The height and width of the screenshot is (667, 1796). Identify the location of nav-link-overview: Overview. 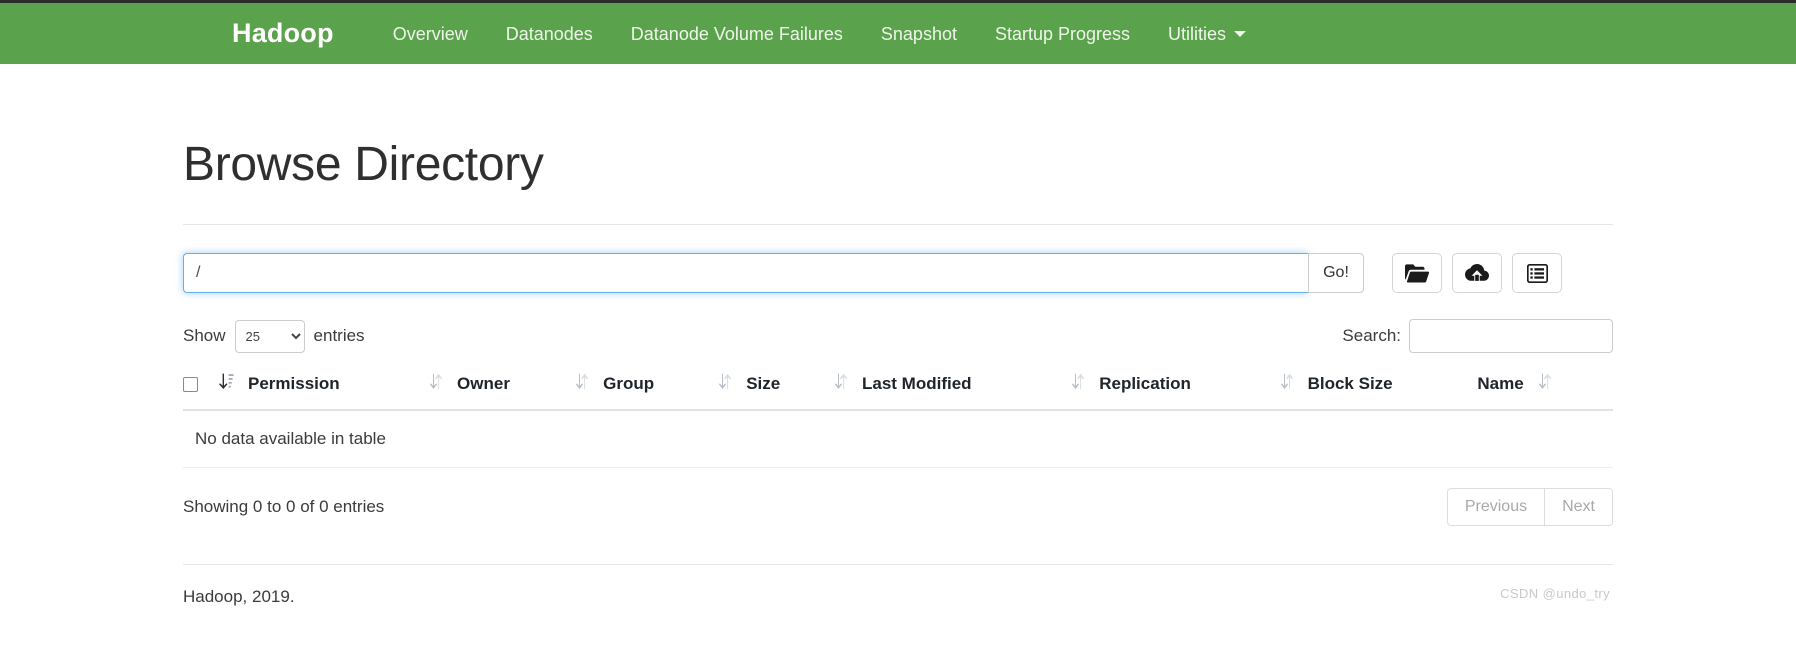
(430, 34).